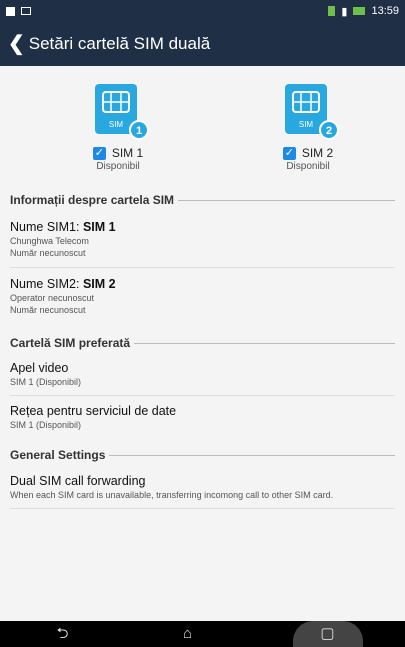 The height and width of the screenshot is (647, 405). What do you see at coordinates (48, 310) in the screenshot?
I see `sim2-number: Număr necunoscut` at bounding box center [48, 310].